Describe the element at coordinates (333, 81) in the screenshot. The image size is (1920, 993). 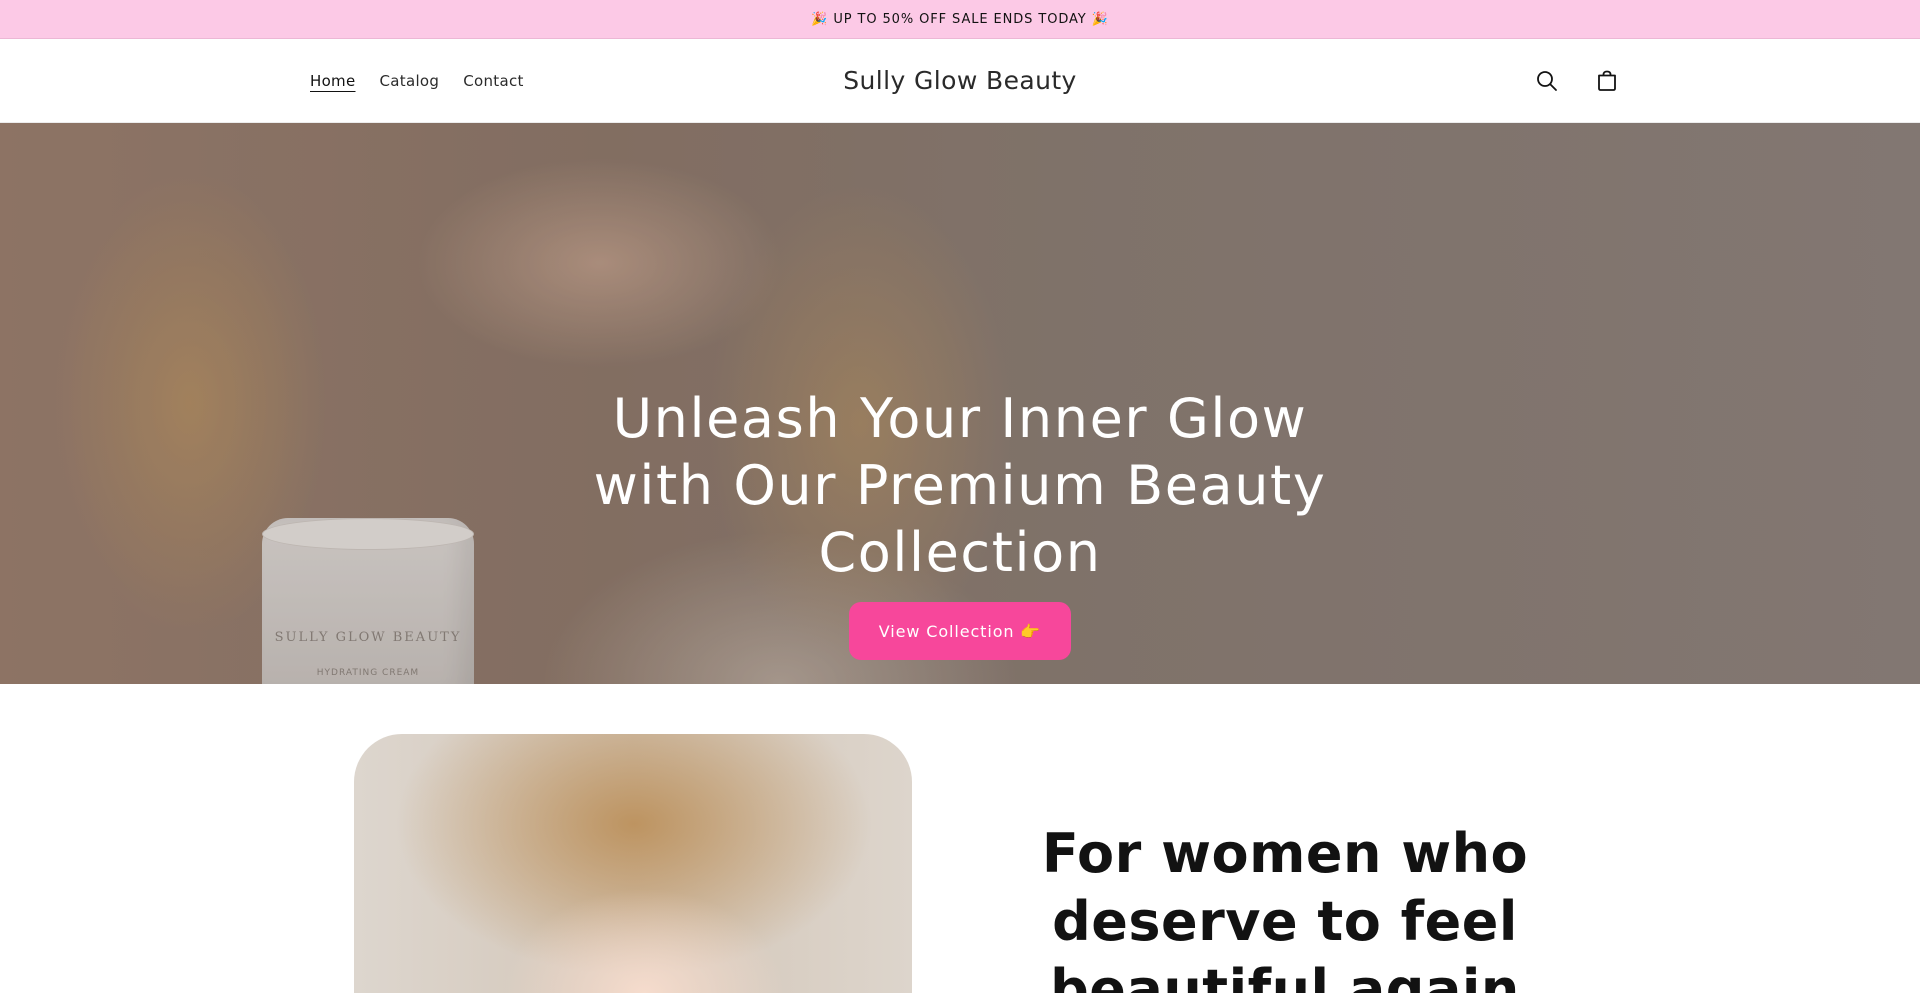
I see `nav-home-link: Home` at that location.